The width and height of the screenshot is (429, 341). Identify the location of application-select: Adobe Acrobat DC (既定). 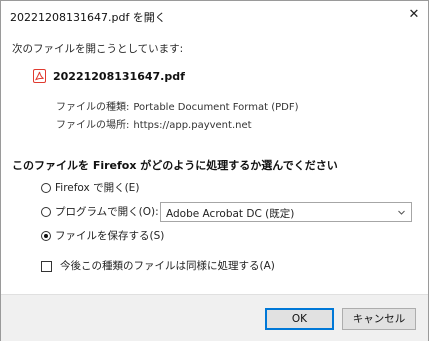
(286, 212).